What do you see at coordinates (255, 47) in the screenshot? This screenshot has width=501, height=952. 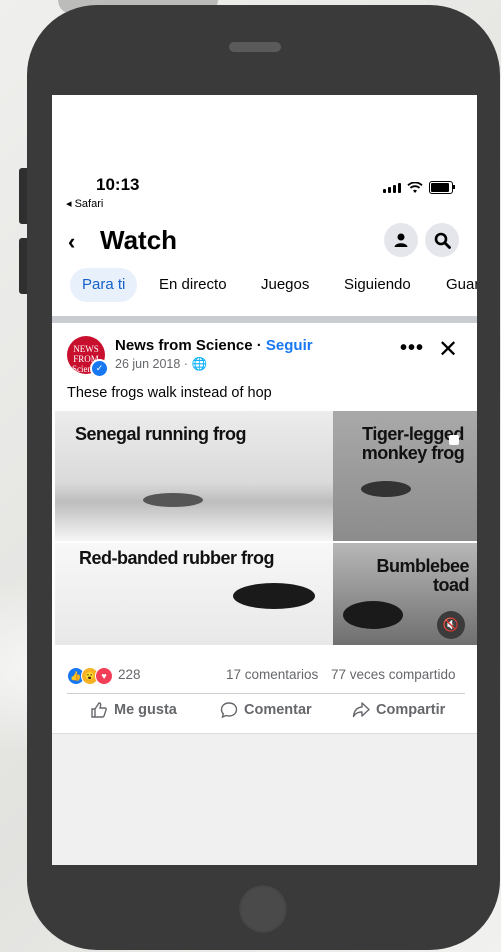 I see `earpiece-speaker` at bounding box center [255, 47].